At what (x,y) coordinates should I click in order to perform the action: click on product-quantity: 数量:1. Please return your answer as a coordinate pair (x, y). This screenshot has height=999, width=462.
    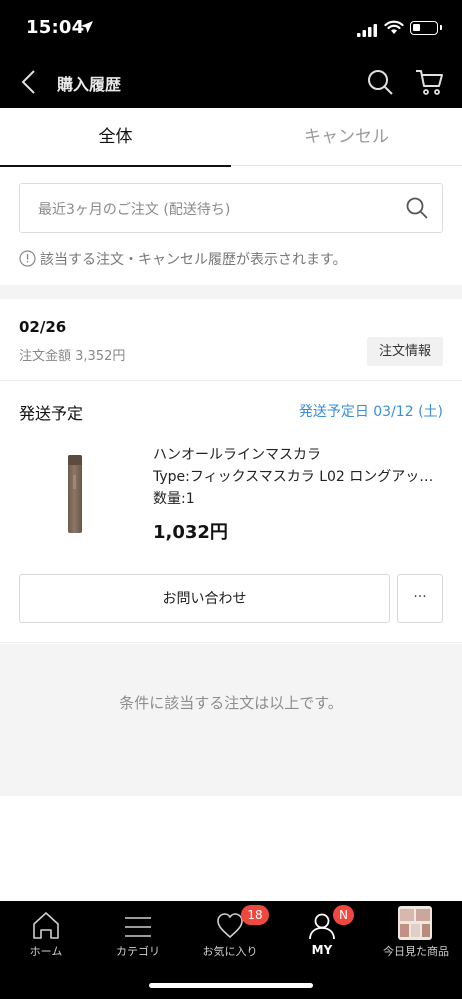
    Looking at the image, I should click on (174, 499).